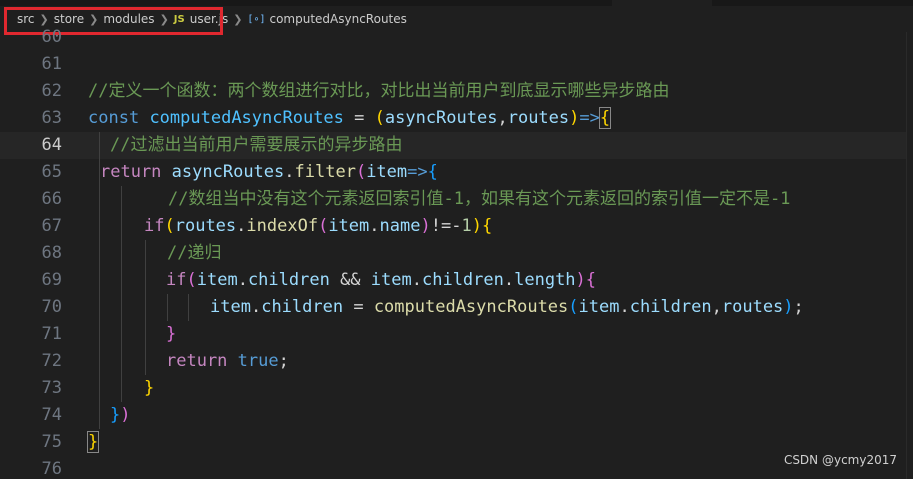 The width and height of the screenshot is (913, 479). What do you see at coordinates (128, 19) in the screenshot?
I see `breadcrumb-item-modules: modules` at bounding box center [128, 19].